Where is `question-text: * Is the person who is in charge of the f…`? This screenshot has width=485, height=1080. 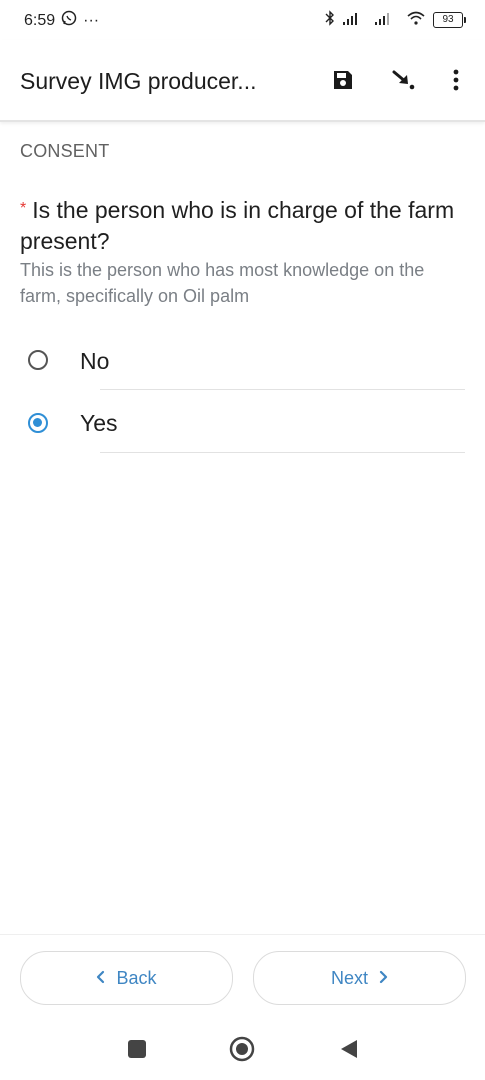 question-text: * Is the person who is in charge of the f… is located at coordinates (240, 226).